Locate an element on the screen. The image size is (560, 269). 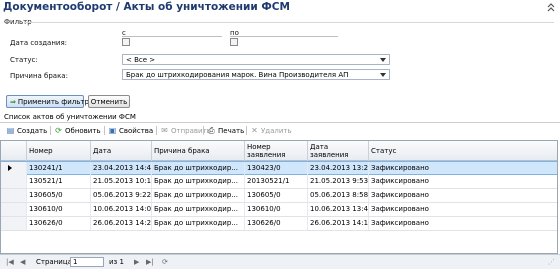
status-label: Статус: is located at coordinates (24, 60).